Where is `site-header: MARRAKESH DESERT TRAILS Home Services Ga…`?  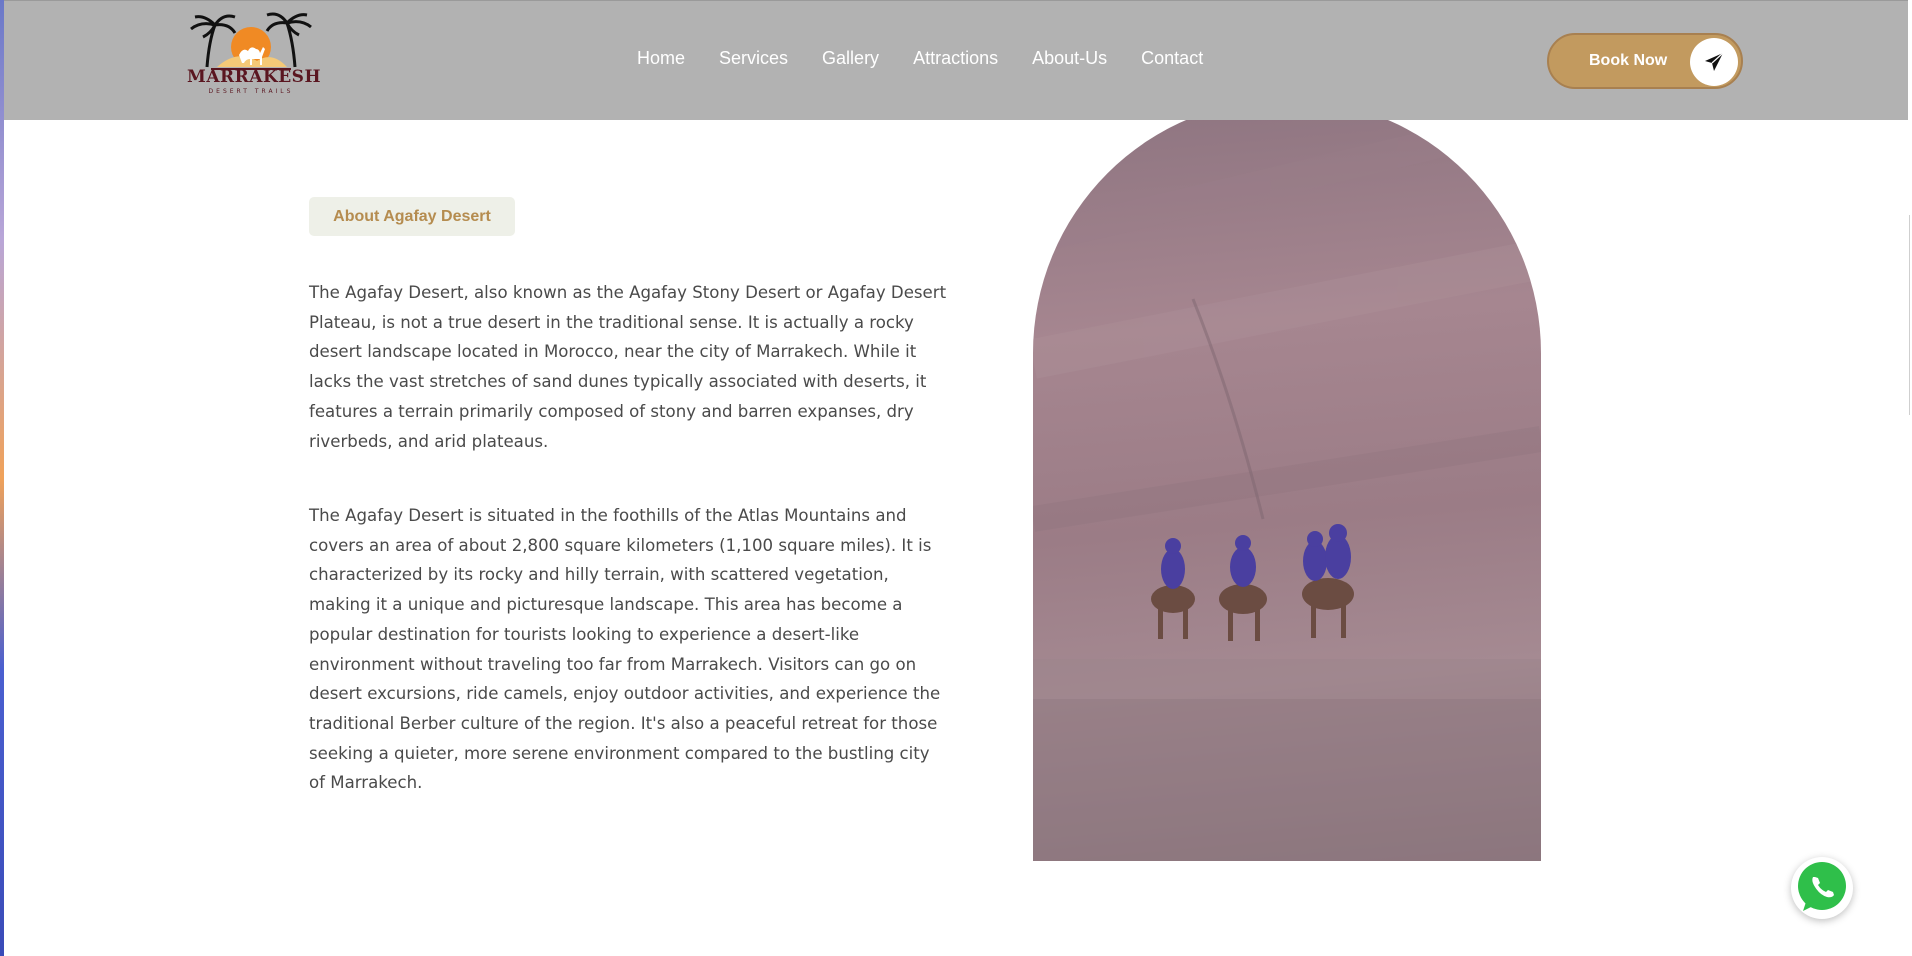 site-header: MARRAKESH DESERT TRAILS Home Services Ga… is located at coordinates (956, 60).